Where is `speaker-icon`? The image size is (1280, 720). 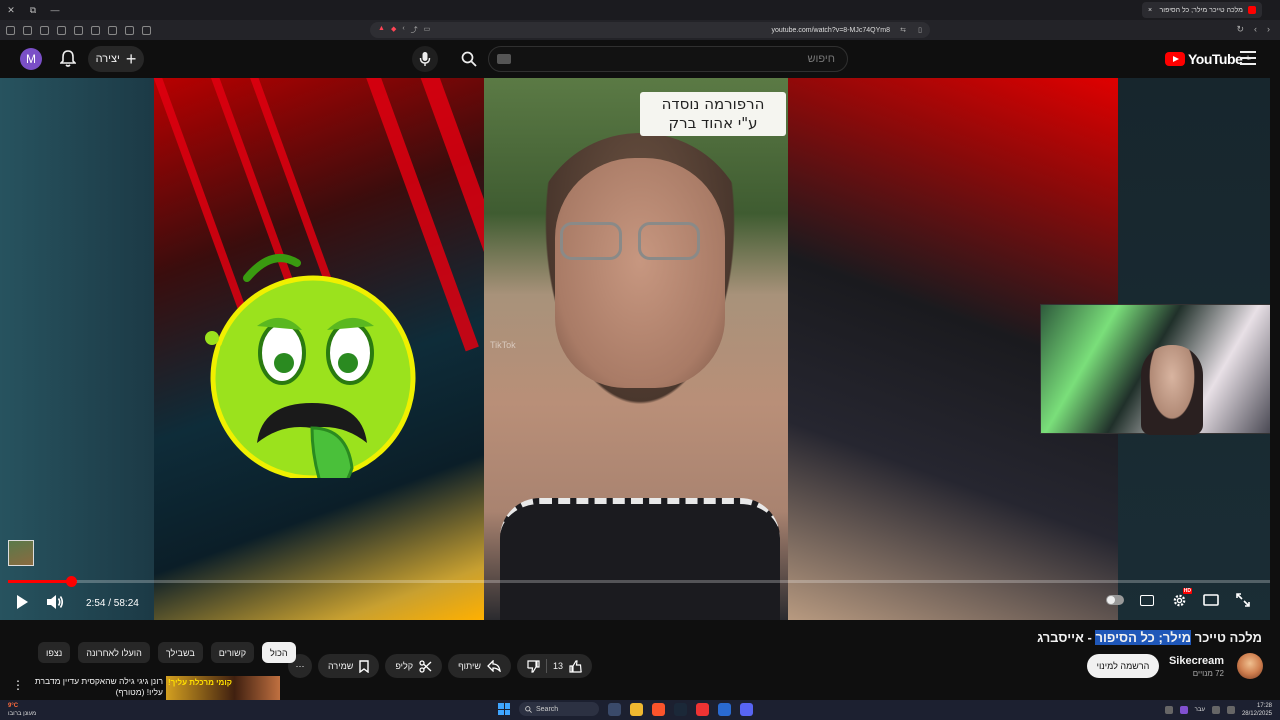 speaker-icon is located at coordinates (1230, 710).